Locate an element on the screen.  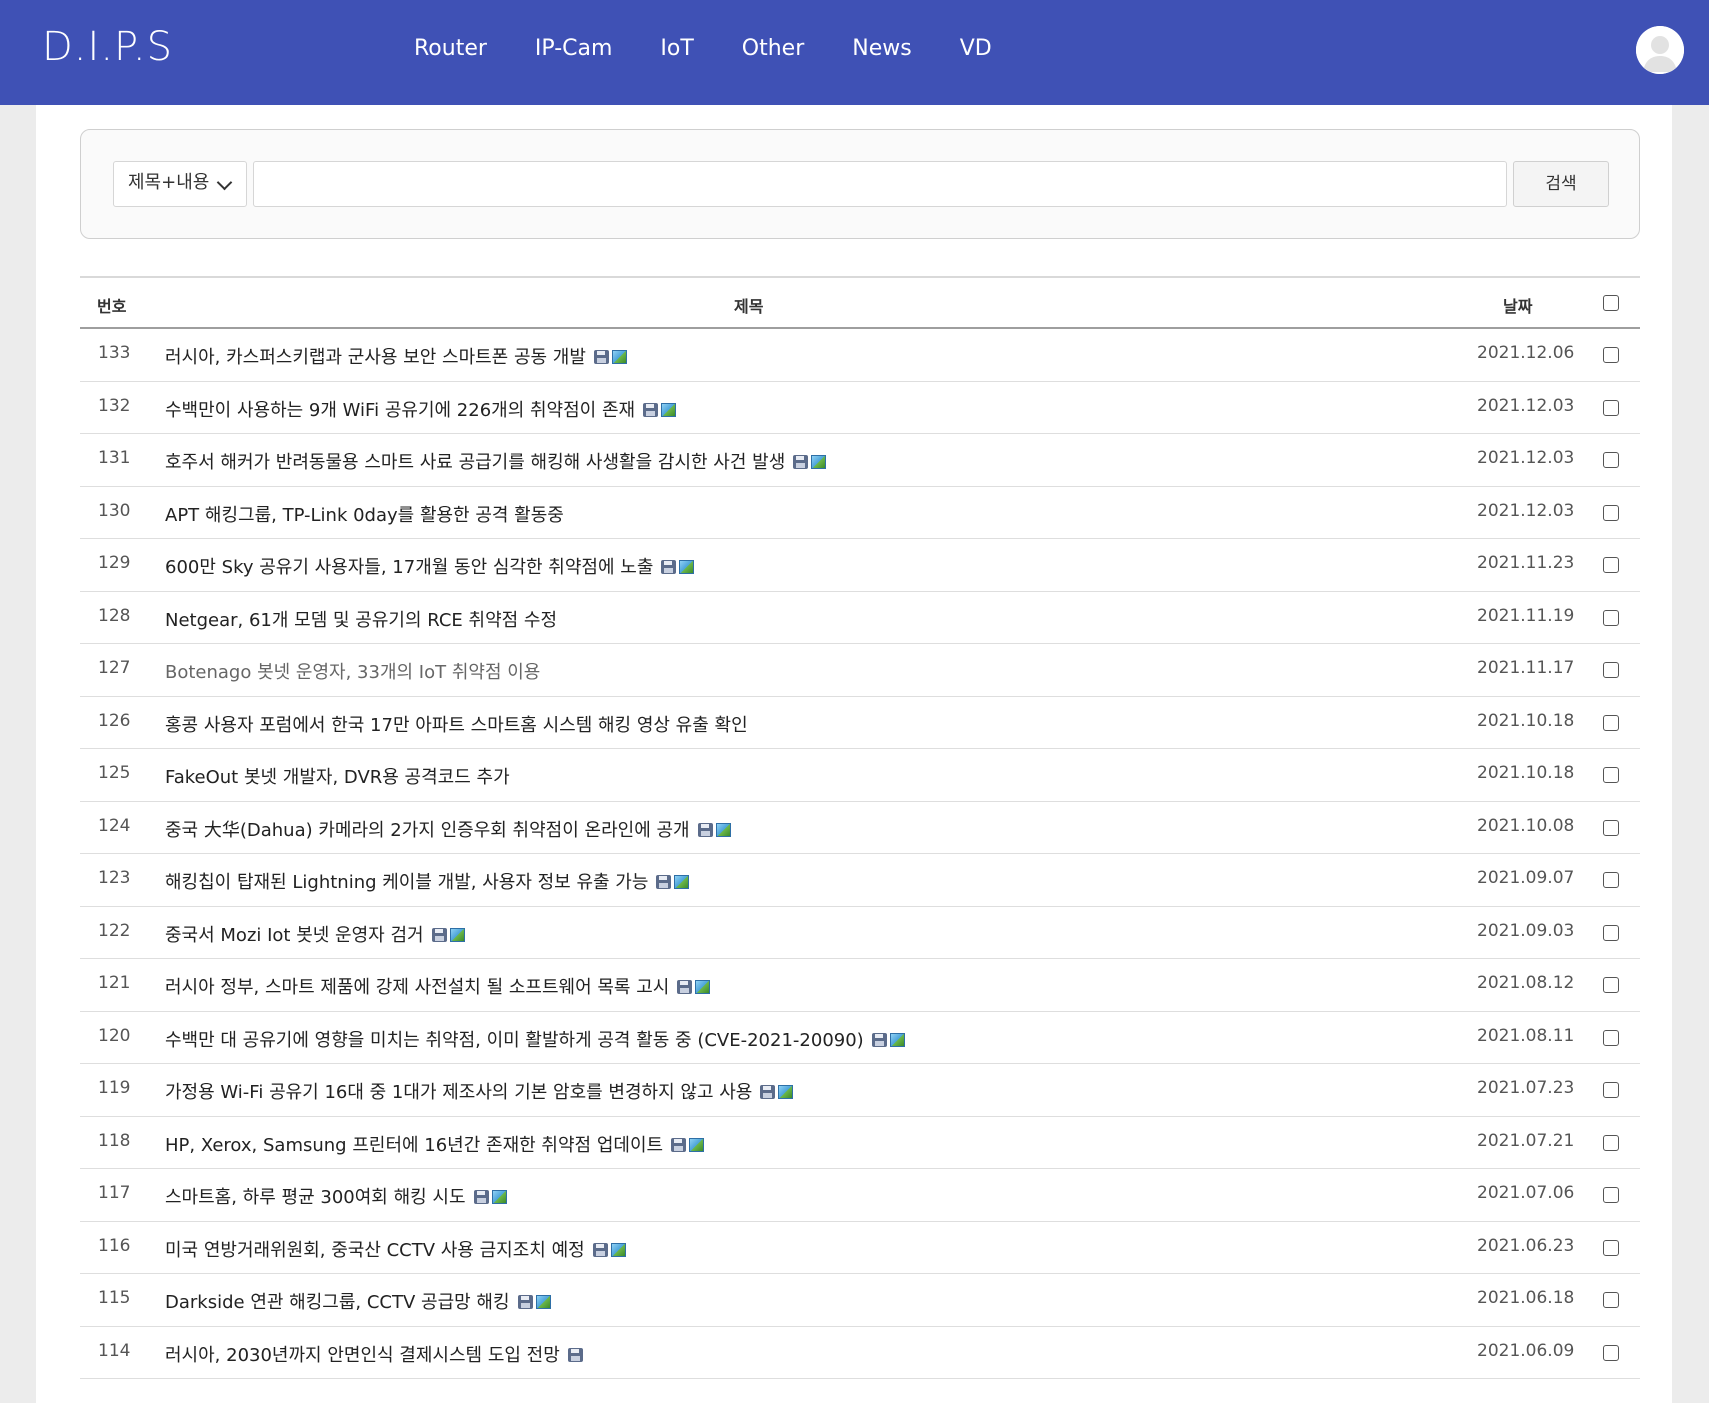
post-title-link: 수백만이 사용하는 9개 WiFi 공유기에 226개의 취약점이 존재 is located at coordinates (421, 409).